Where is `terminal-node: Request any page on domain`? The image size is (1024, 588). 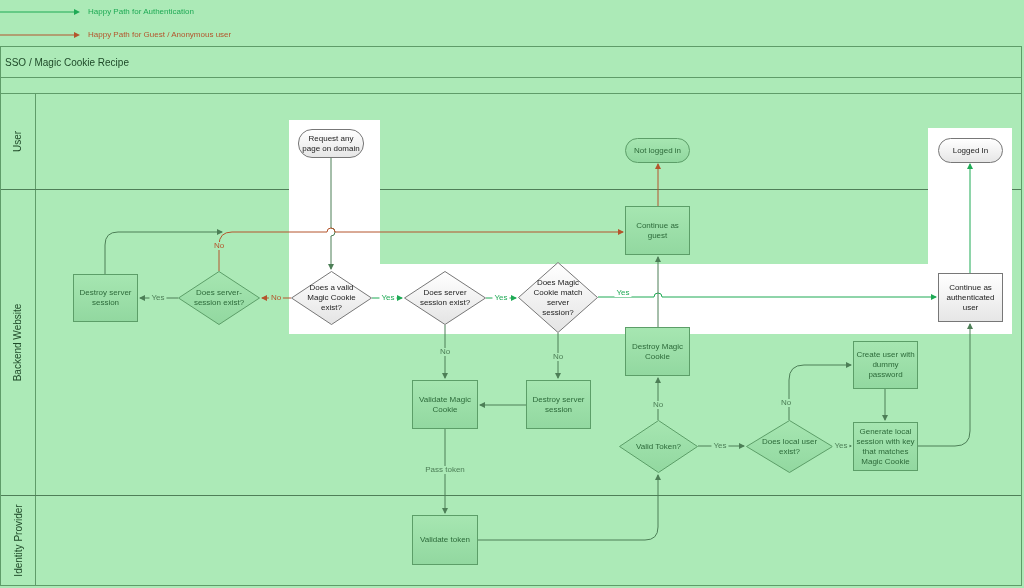
terminal-node: Request any page on domain is located at coordinates (331, 143).